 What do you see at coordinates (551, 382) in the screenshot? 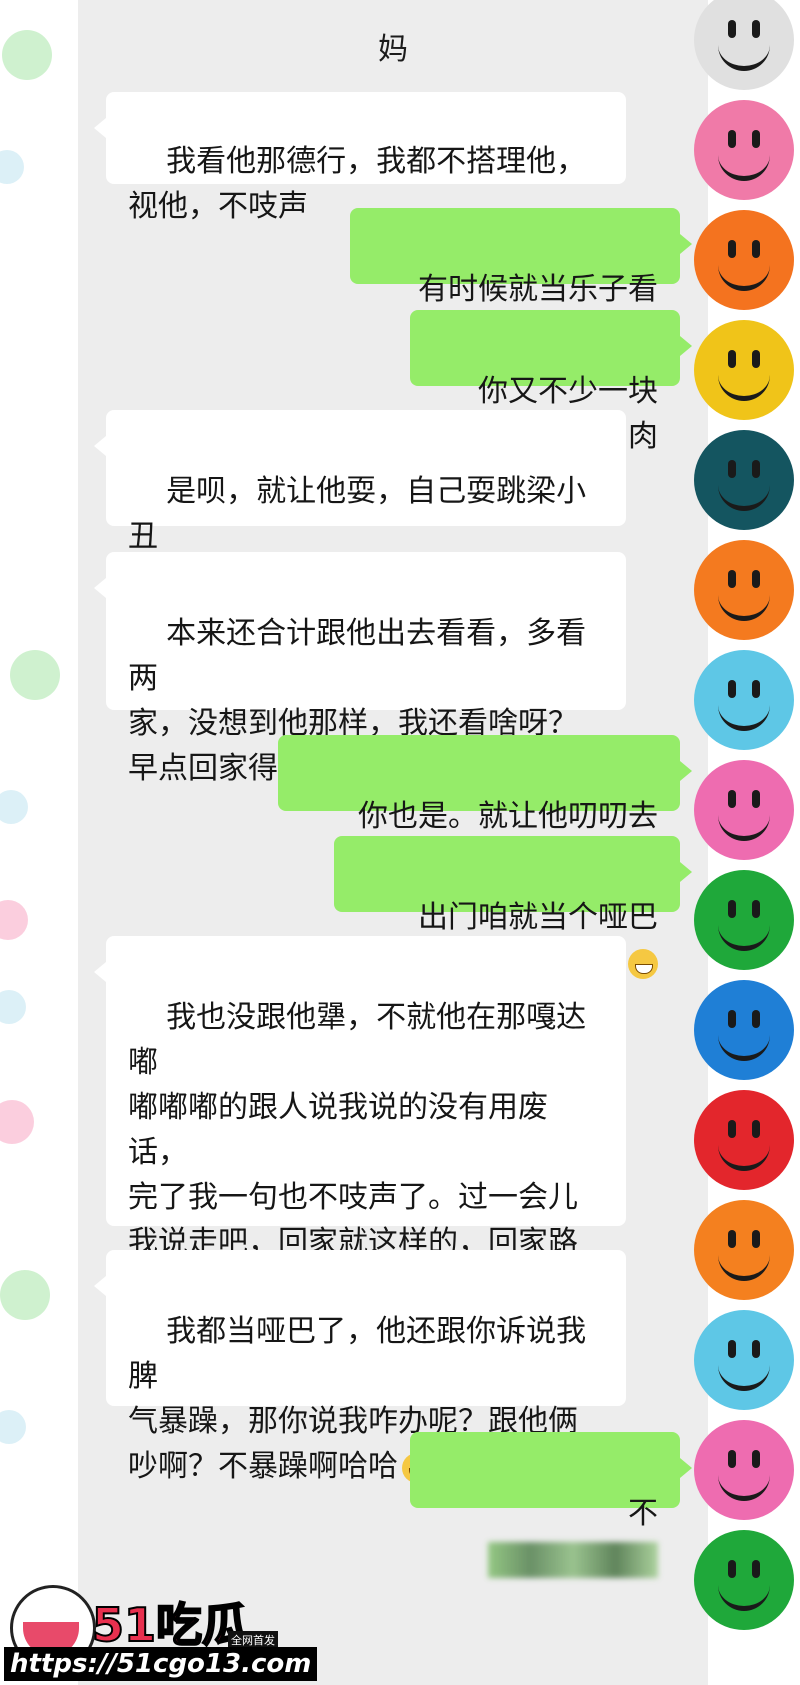
I see `message-bubble-outgoing: 你又不少一块肉` at bounding box center [551, 382].